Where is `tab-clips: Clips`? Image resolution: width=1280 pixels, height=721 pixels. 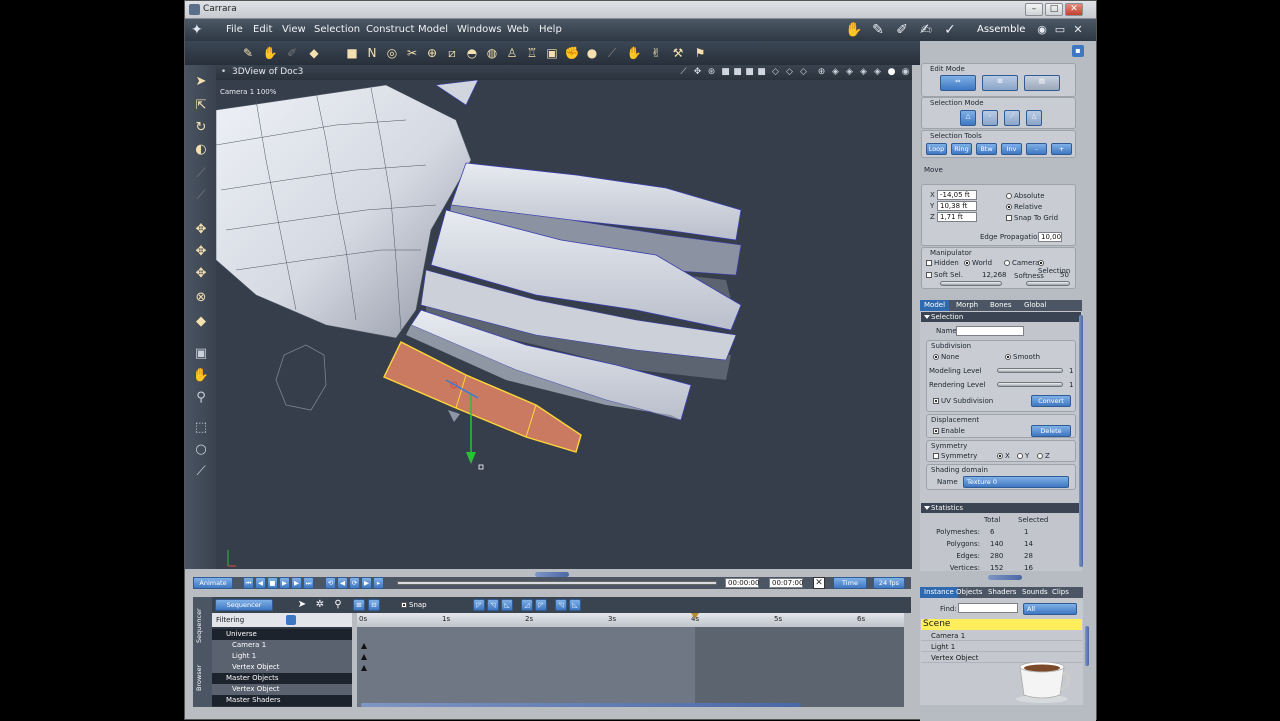 tab-clips: Clips is located at coordinates (1060, 592).